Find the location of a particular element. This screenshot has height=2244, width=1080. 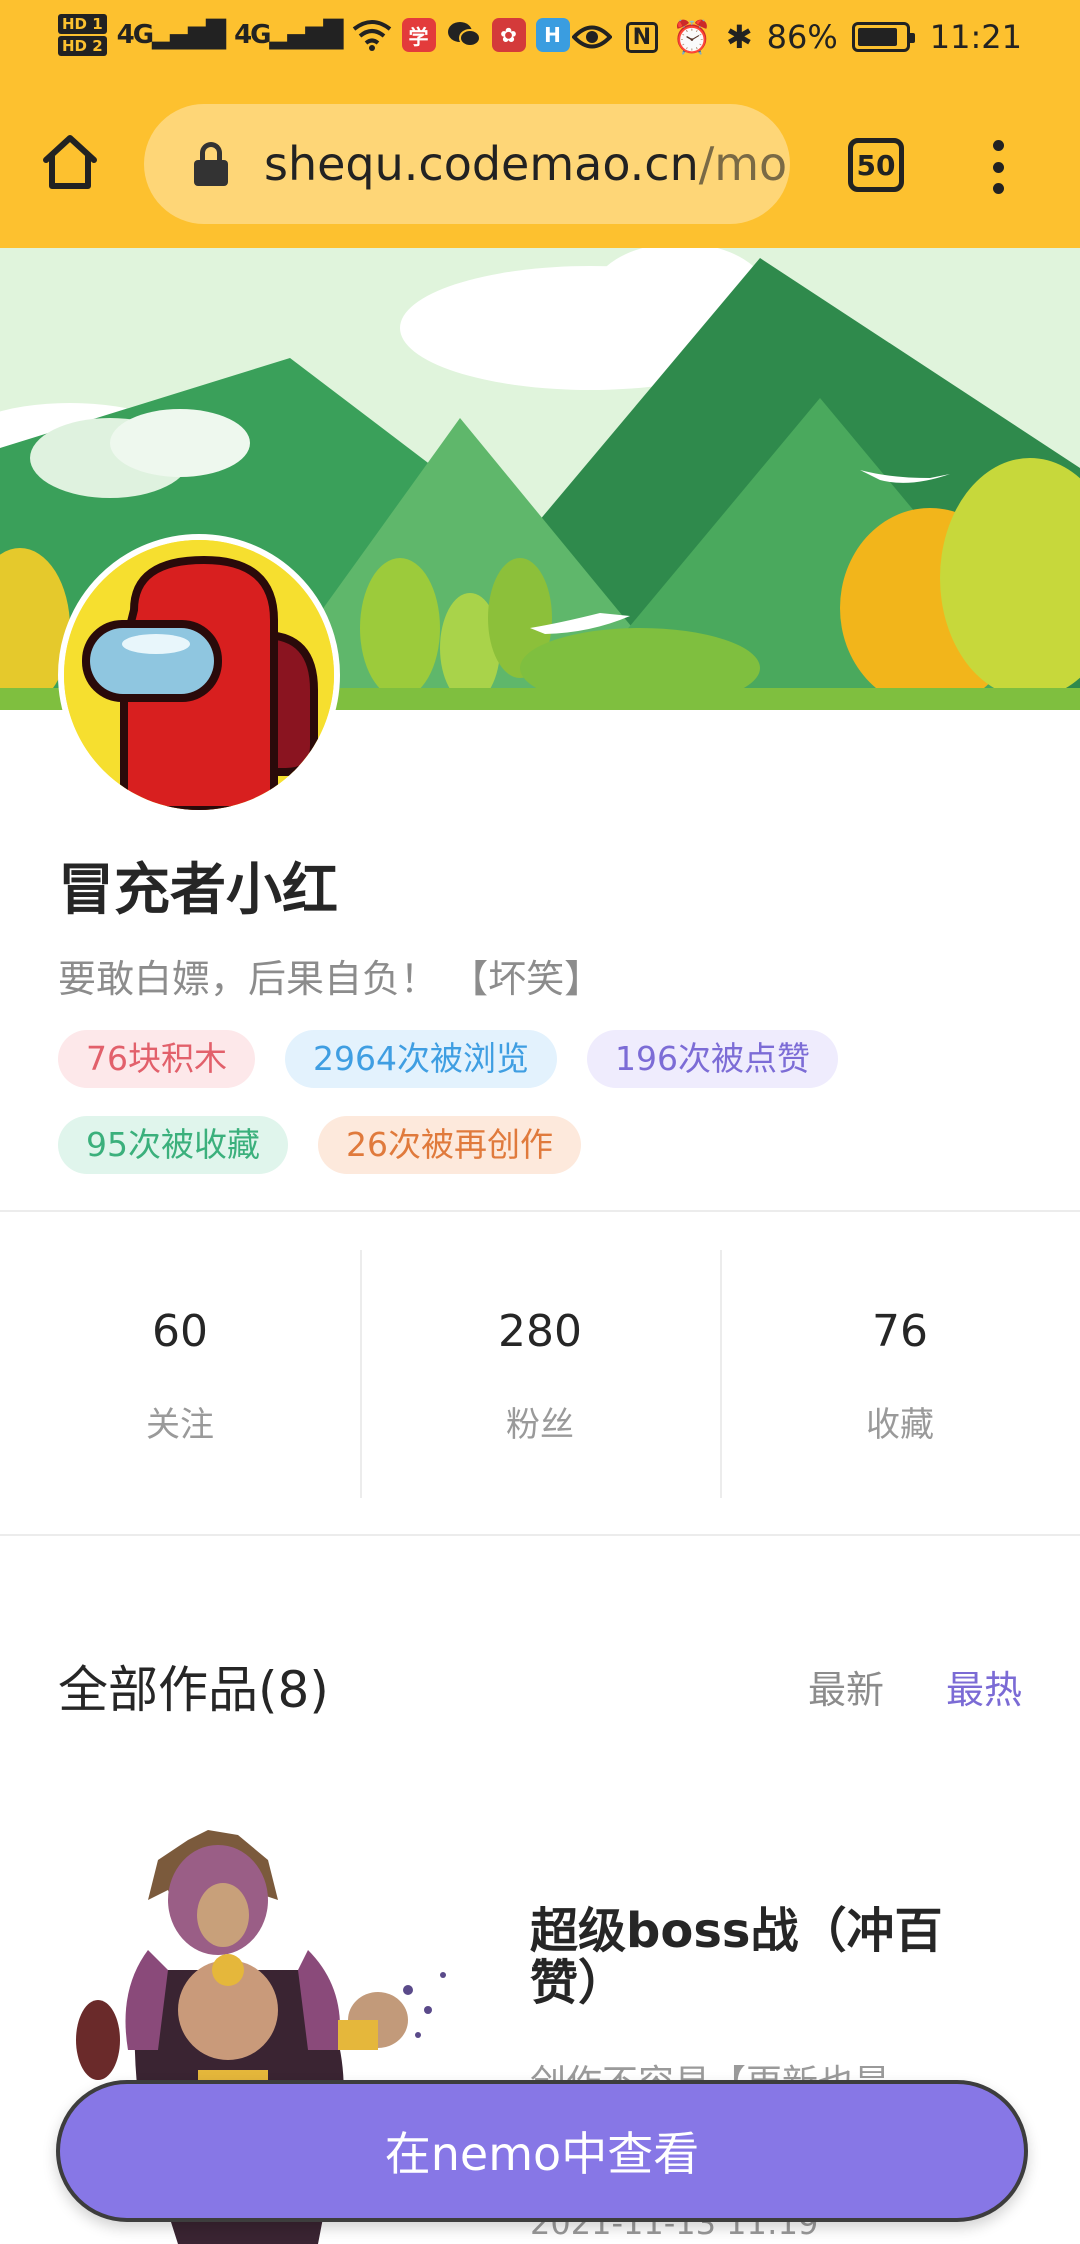

url-text: shequ.codemao.cn/mo is located at coordinates (526, 164).